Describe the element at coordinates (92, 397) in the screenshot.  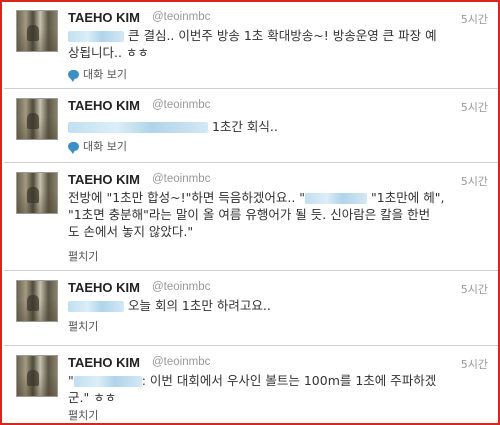
I see `tweet-text-line: 군." ㅎㅎ` at that location.